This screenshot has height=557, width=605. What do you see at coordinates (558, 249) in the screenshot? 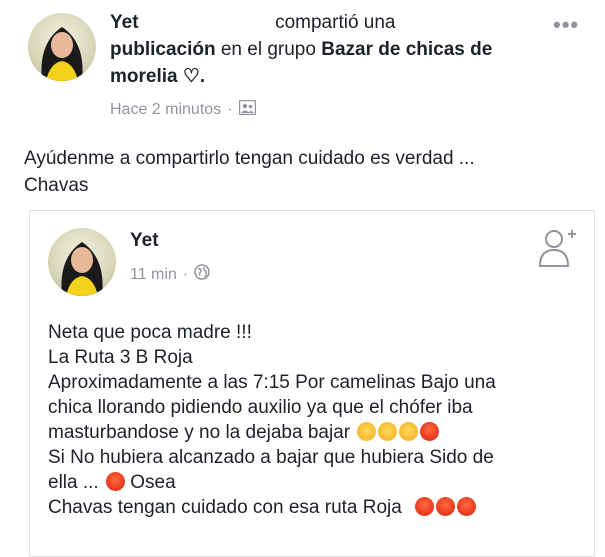
I see `add-friend-icon` at bounding box center [558, 249].